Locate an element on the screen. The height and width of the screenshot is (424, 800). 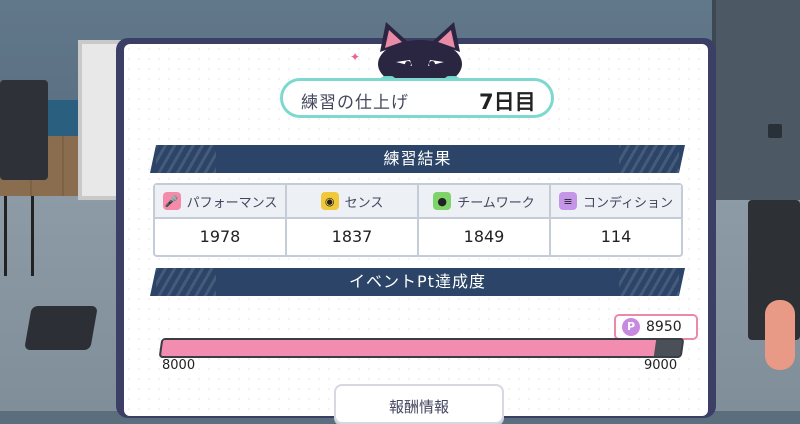
day-label: 7日目 is located at coordinates (507, 102).